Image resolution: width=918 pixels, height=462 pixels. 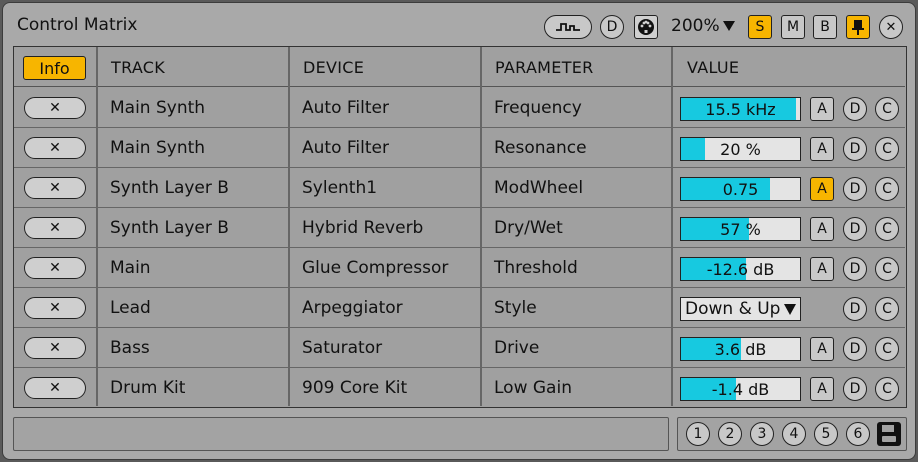 What do you see at coordinates (158, 108) in the screenshot?
I see `track-name: Main Synth` at bounding box center [158, 108].